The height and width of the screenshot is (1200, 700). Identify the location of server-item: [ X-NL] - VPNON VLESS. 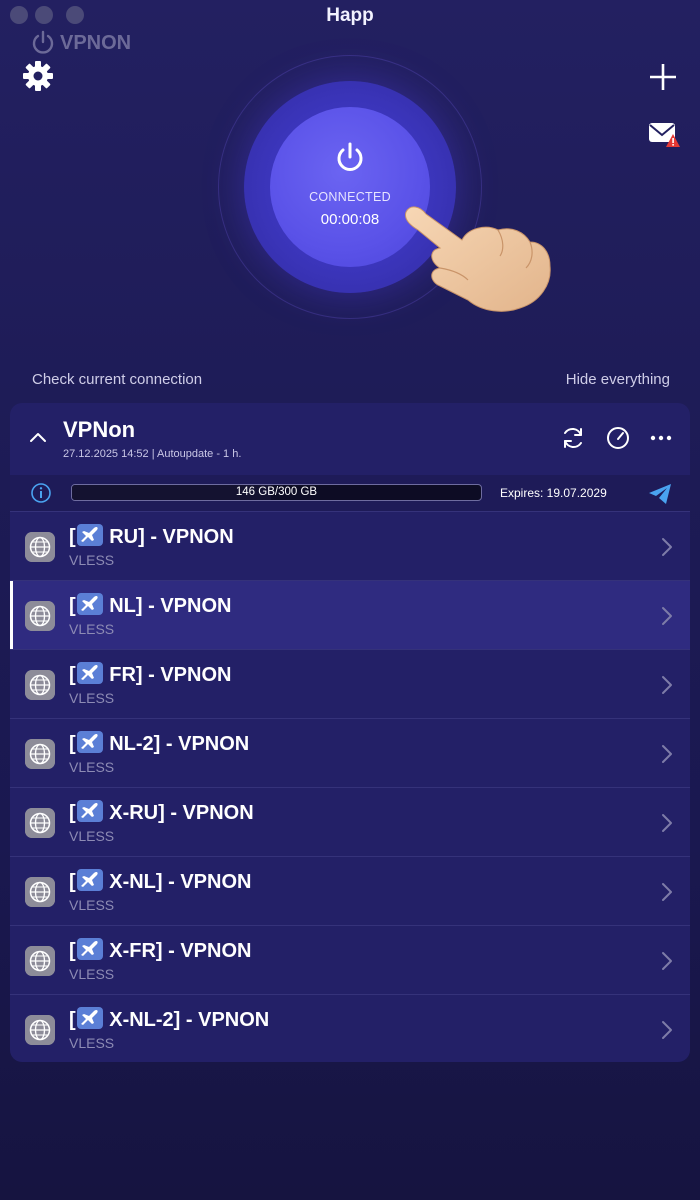
(350, 890).